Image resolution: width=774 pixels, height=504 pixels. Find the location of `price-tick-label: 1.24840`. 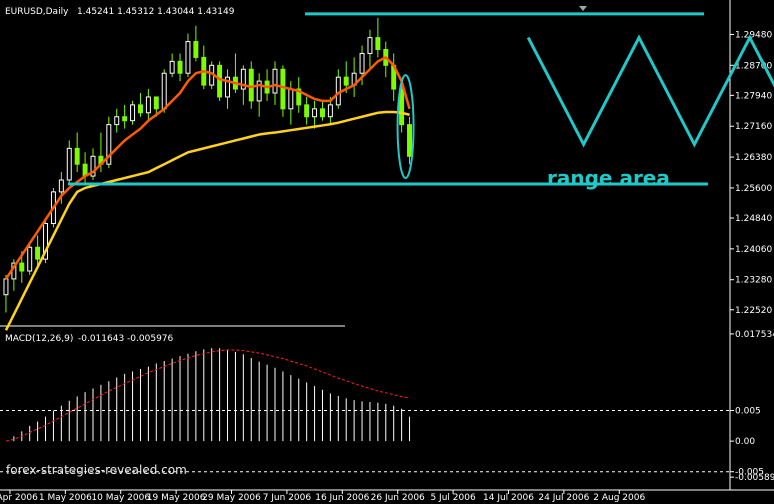

price-tick-label: 1.24840 is located at coordinates (753, 219).